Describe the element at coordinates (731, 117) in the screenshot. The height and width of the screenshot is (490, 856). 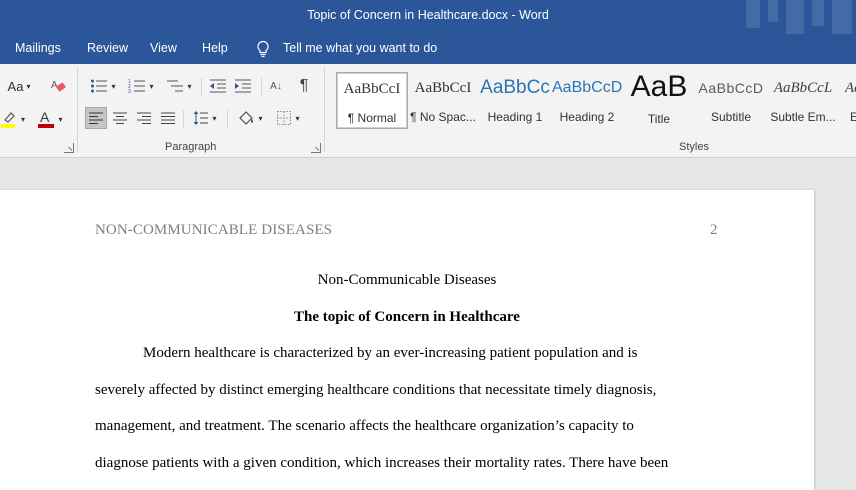
I see `style-name: Subtitle` at that location.